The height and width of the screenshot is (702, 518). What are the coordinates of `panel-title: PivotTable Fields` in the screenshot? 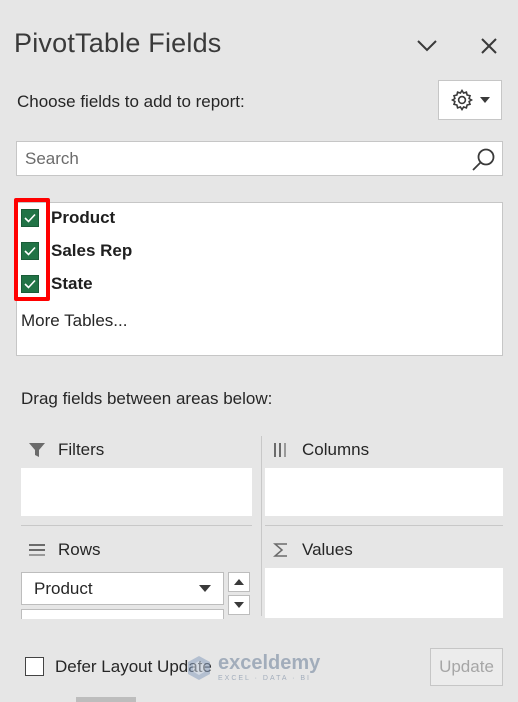 It's located at (118, 43).